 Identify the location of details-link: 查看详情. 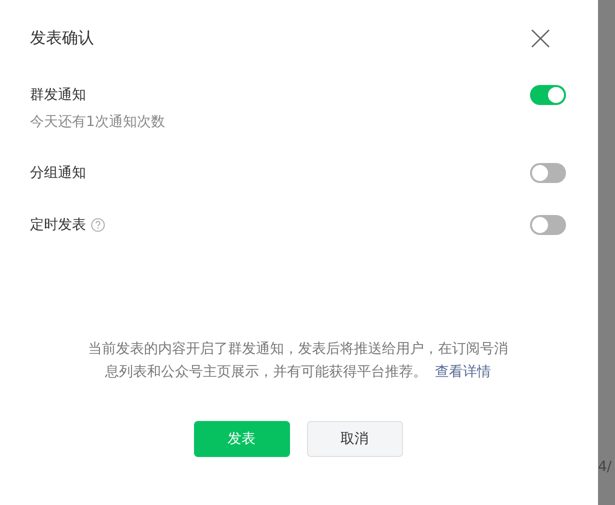
(463, 372).